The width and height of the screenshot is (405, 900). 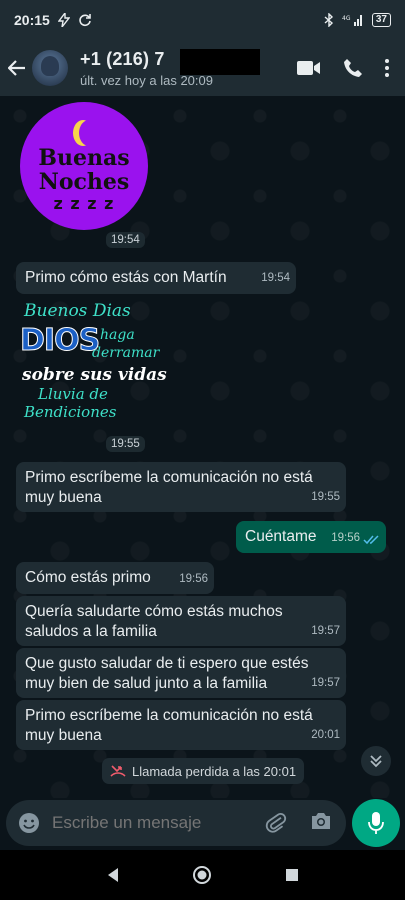 What do you see at coordinates (113, 875) in the screenshot?
I see `nav-back-icon` at bounding box center [113, 875].